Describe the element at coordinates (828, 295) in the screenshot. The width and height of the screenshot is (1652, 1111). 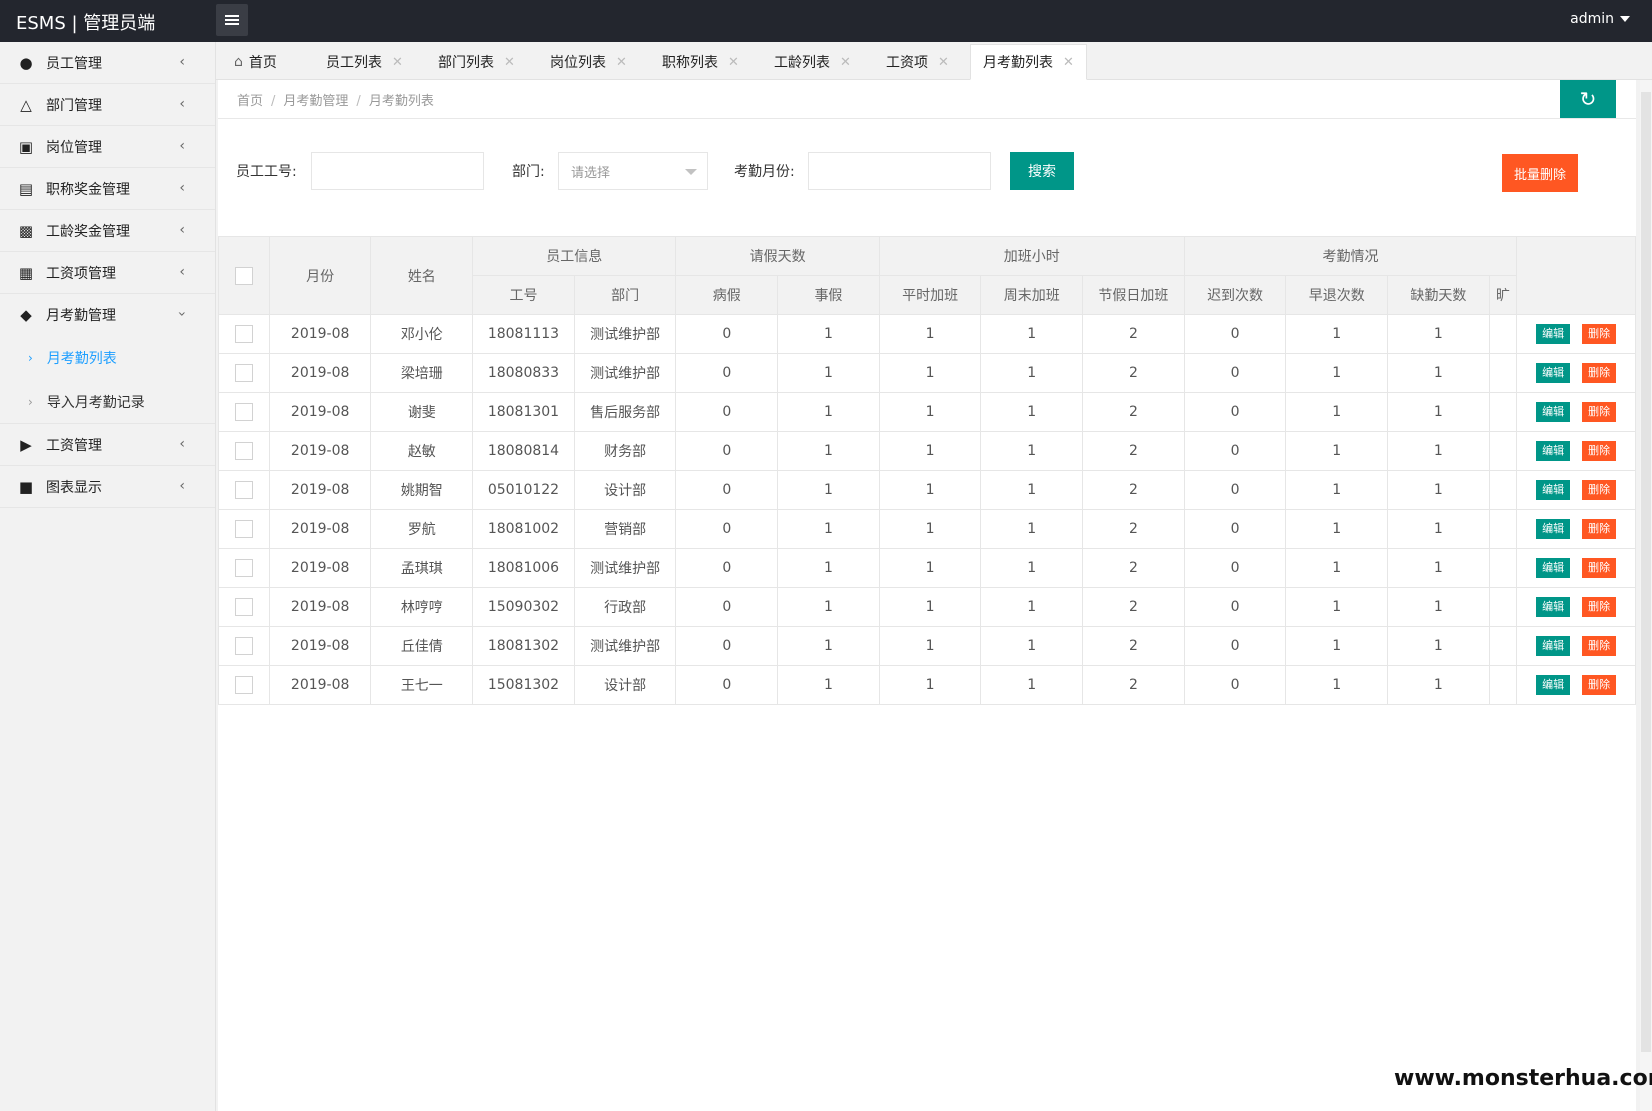
I see `header-personal: 事假` at that location.